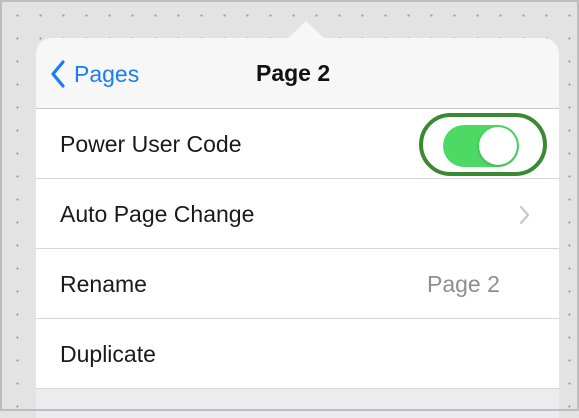  What do you see at coordinates (157, 214) in the screenshot?
I see `auto-page-change-label: Auto Page Change` at bounding box center [157, 214].